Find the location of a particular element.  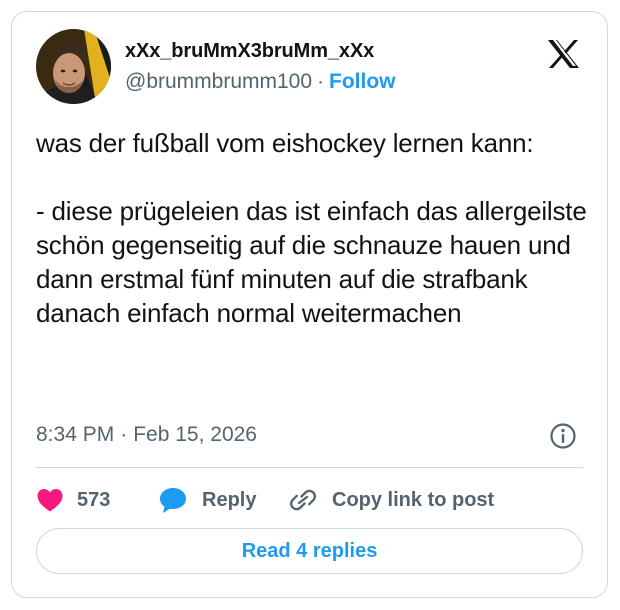

copy-link-button: Copy link to post is located at coordinates (391, 500).